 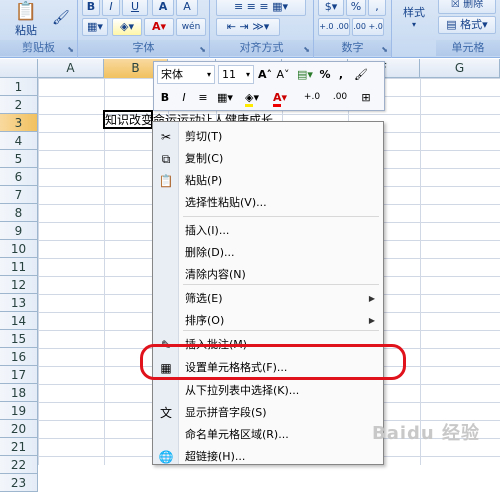 What do you see at coordinates (19, 357) in the screenshot?
I see `row-header-16: 16` at bounding box center [19, 357].